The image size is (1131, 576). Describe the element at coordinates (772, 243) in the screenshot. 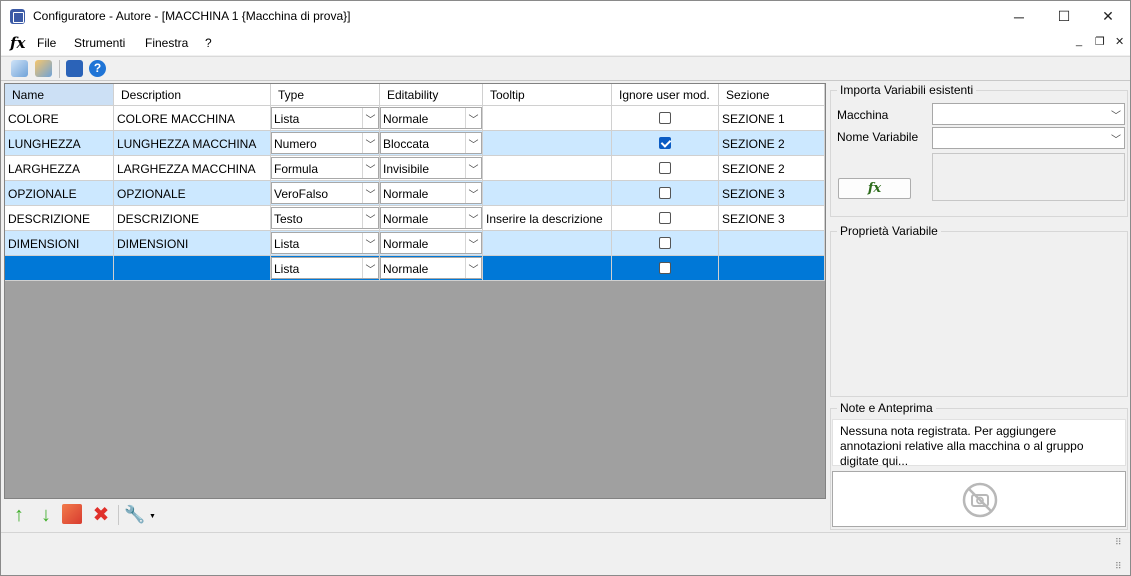

I see `cell-sezione` at that location.